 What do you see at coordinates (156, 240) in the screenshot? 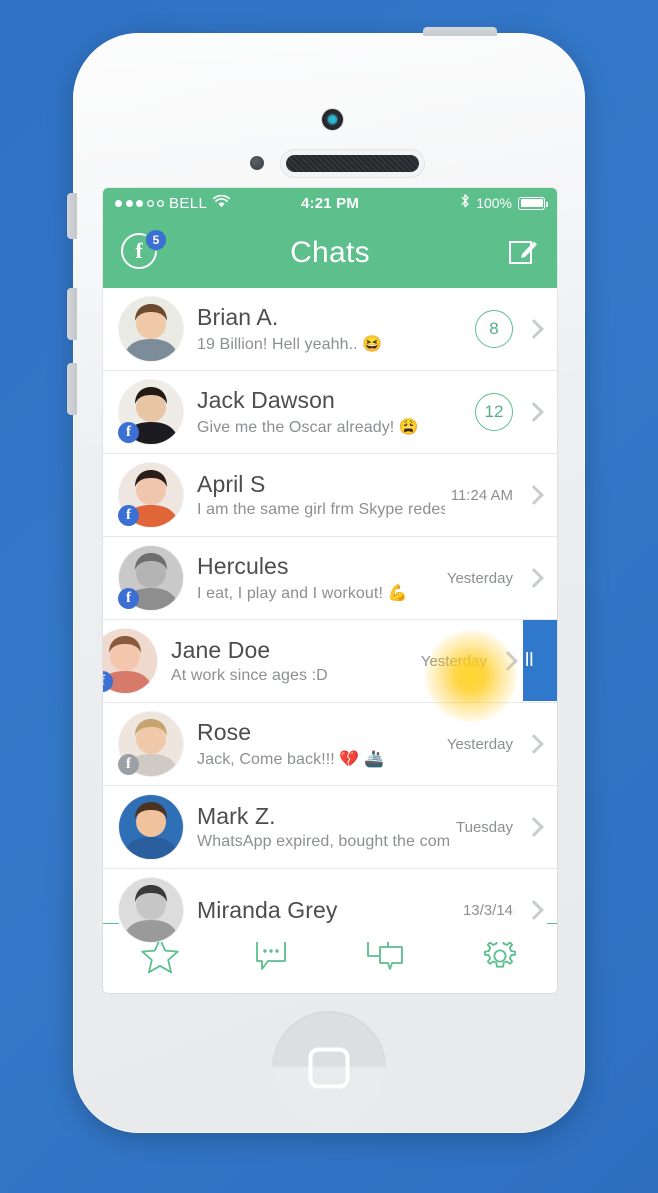
I see `facebook-notification-badge: 5` at bounding box center [156, 240].